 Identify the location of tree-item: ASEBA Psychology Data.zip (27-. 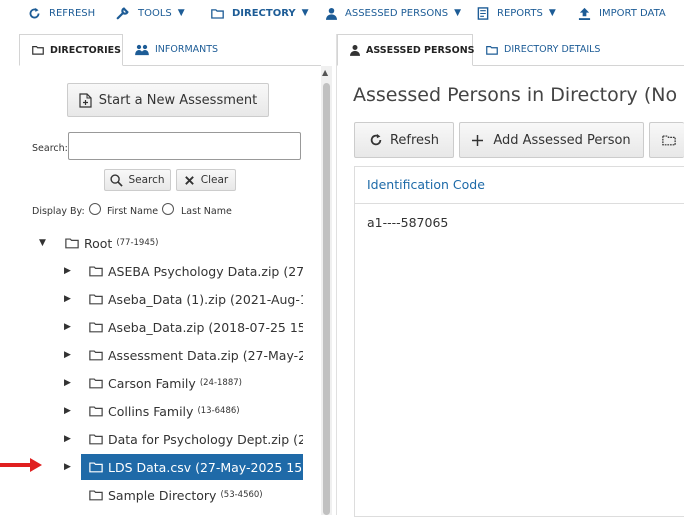
(196, 271).